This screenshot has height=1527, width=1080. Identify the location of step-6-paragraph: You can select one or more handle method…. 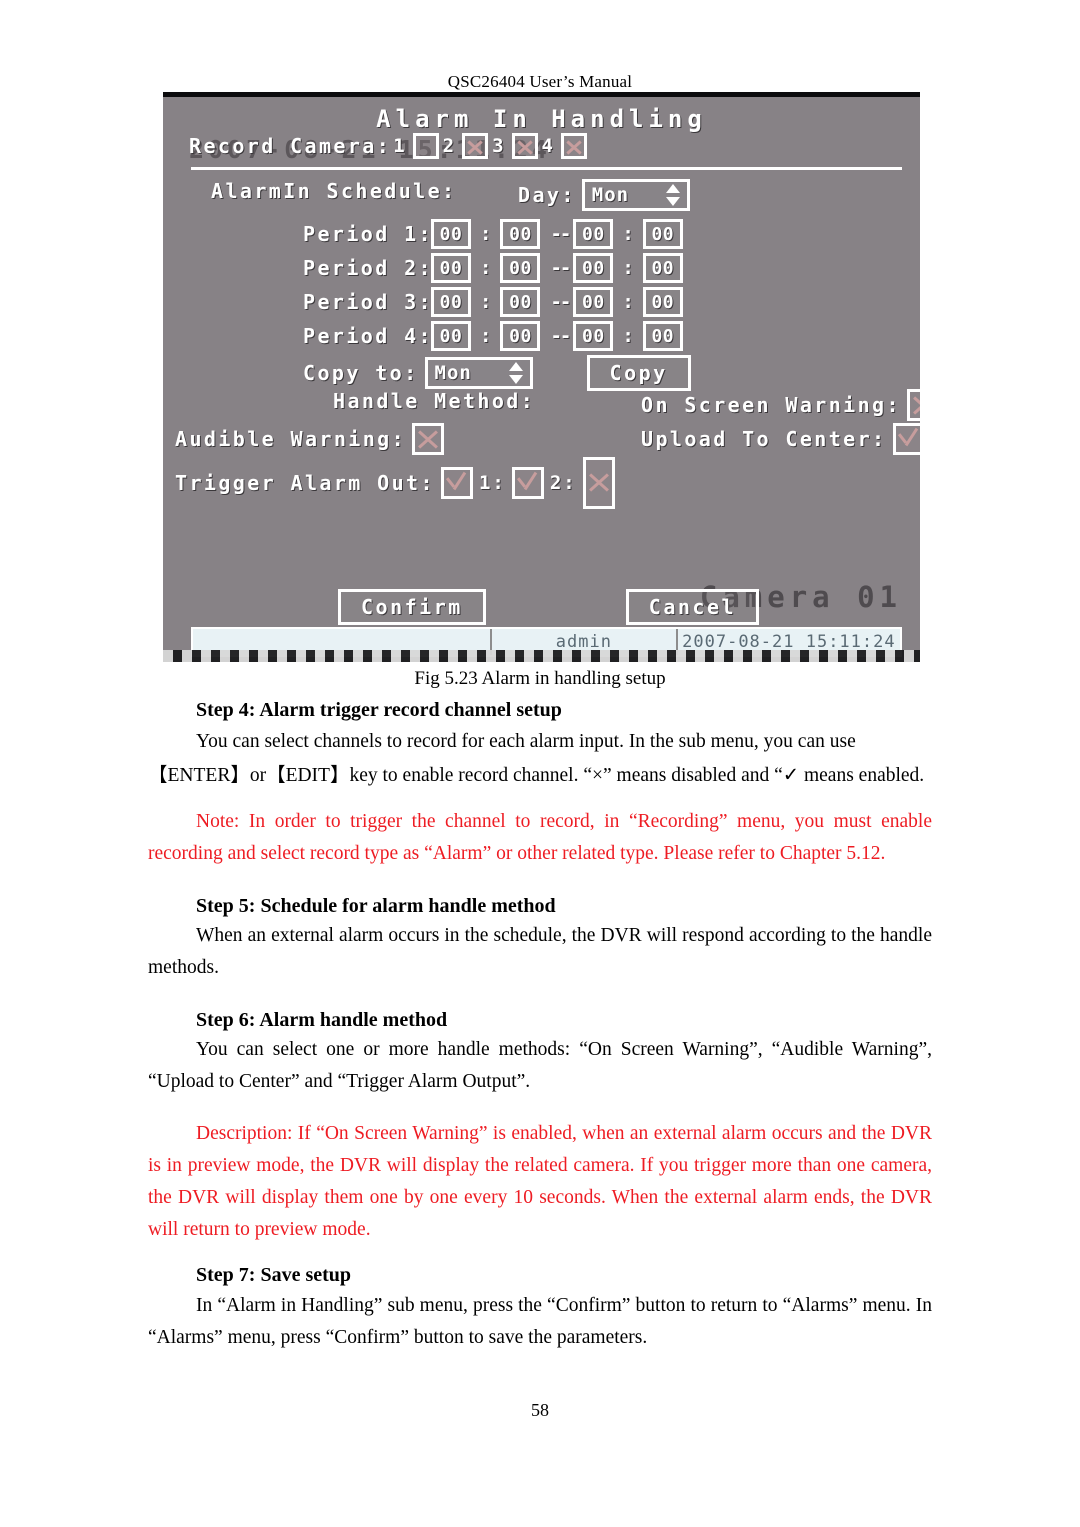
(540, 1065).